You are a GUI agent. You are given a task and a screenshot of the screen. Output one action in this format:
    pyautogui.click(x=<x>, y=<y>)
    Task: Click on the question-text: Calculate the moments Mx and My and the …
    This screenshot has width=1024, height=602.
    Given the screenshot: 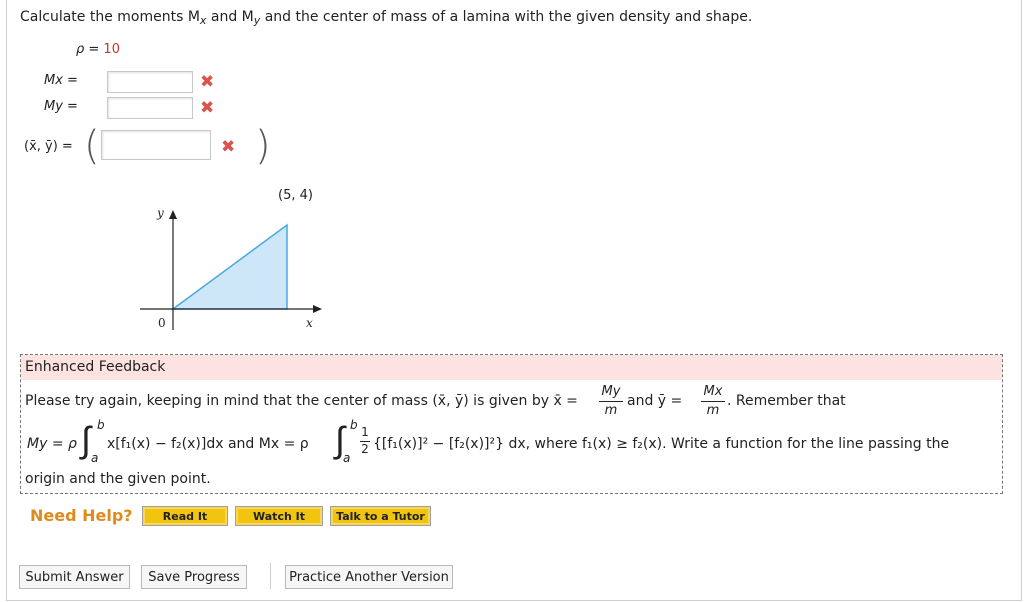 What is the action you would take?
    pyautogui.click(x=386, y=18)
    